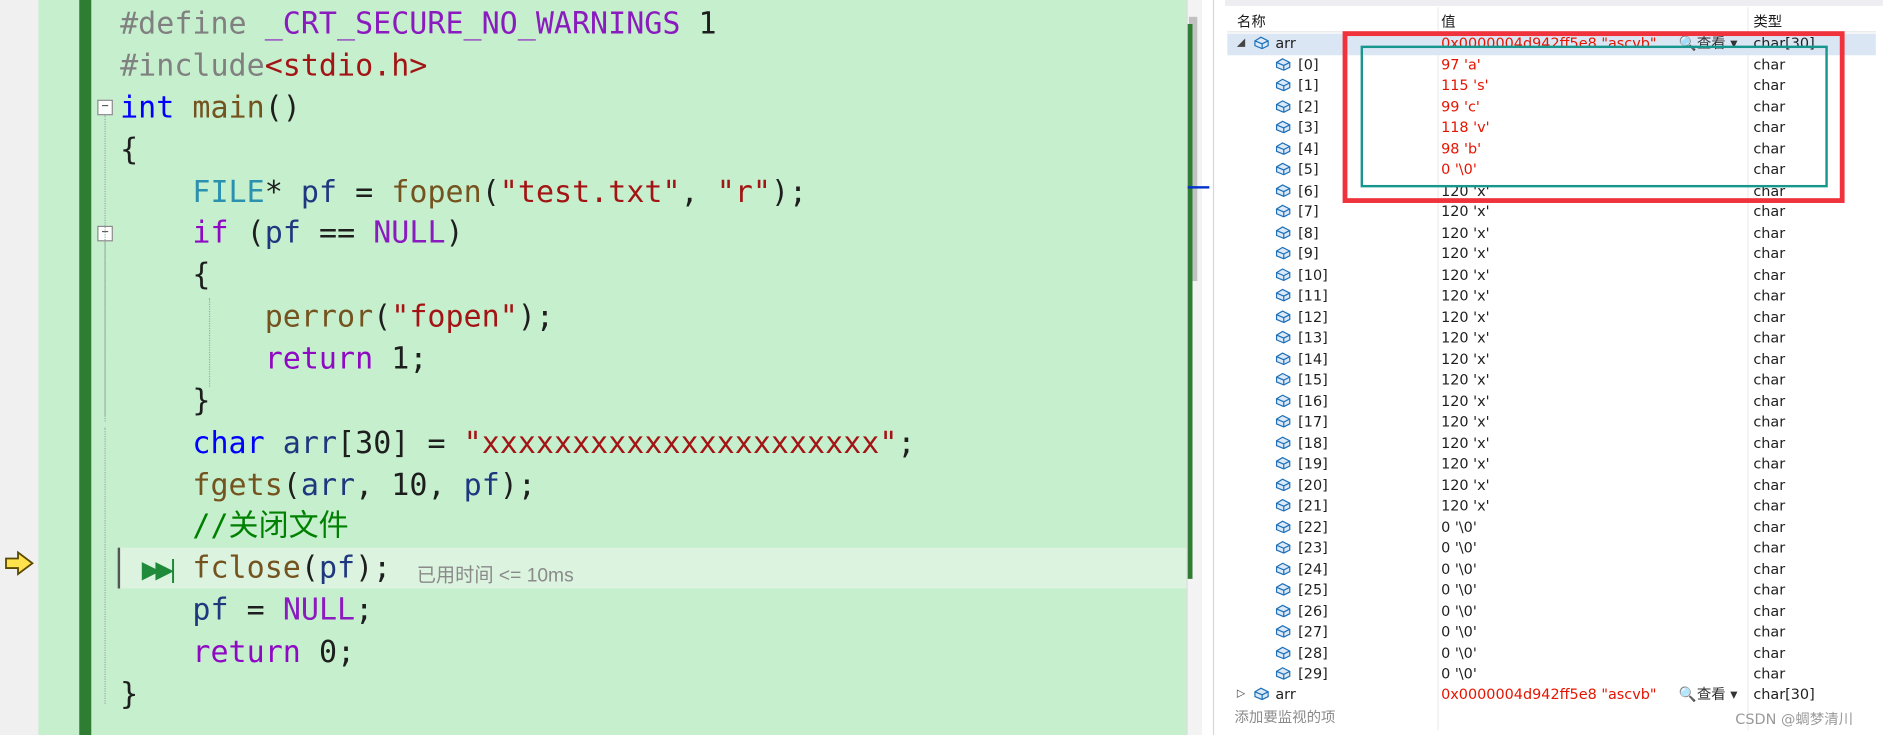  Describe the element at coordinates (237, 485) in the screenshot. I see `token: fgets` at that location.